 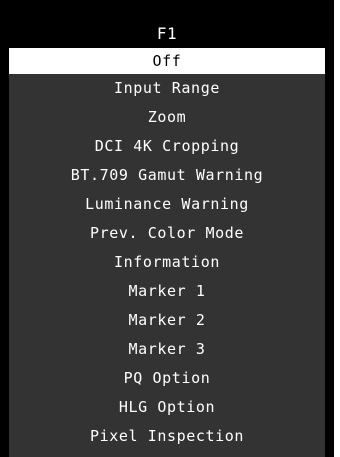 What do you see at coordinates (167, 349) in the screenshot?
I see `menu-item-marker-3: Marker 3` at bounding box center [167, 349].